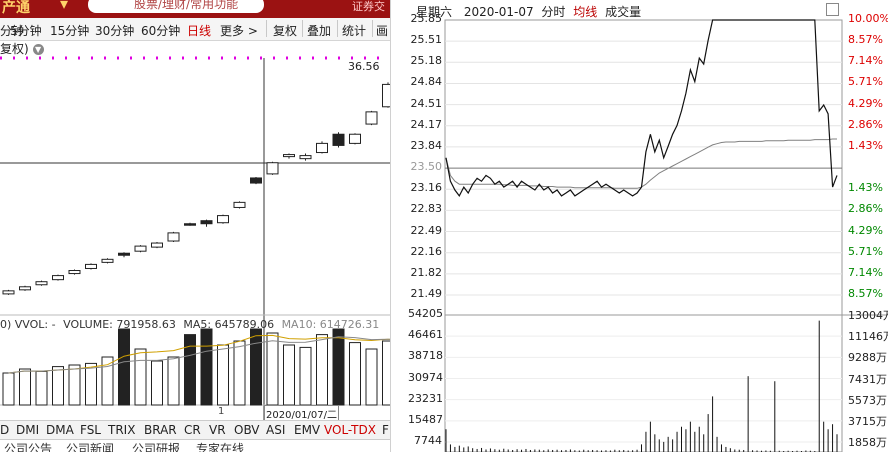  What do you see at coordinates (90, 430) in the screenshot?
I see `indicator-tab: FSL` at bounding box center [90, 430].